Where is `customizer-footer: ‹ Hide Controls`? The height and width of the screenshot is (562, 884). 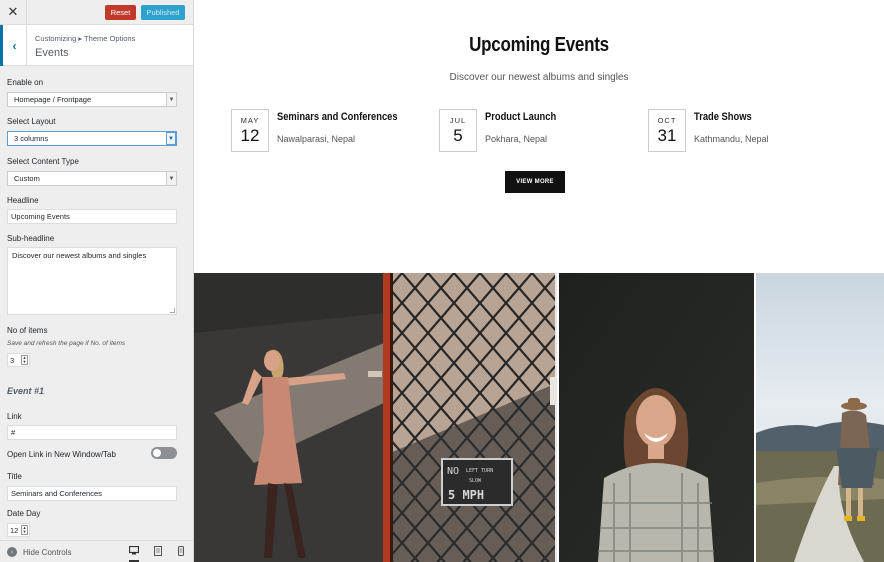 customizer-footer: ‹ Hide Controls is located at coordinates (96, 551).